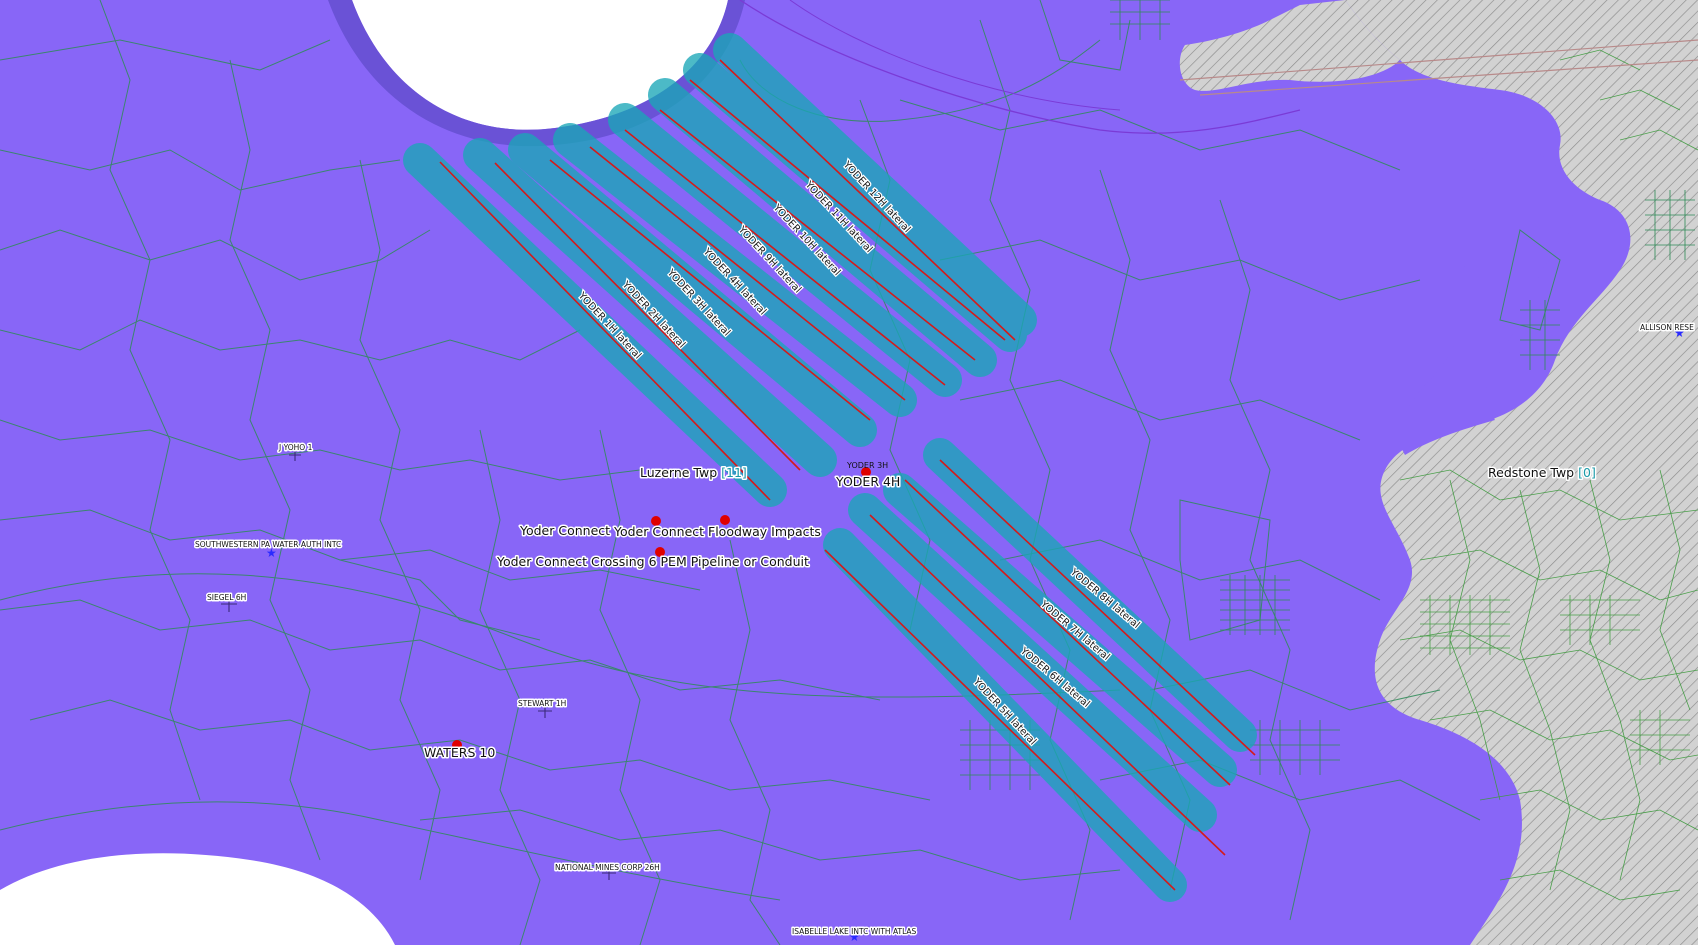 This screenshot has height=945, width=1698. I want to click on well-stewart-label: STEWART 1H, so click(542, 703).